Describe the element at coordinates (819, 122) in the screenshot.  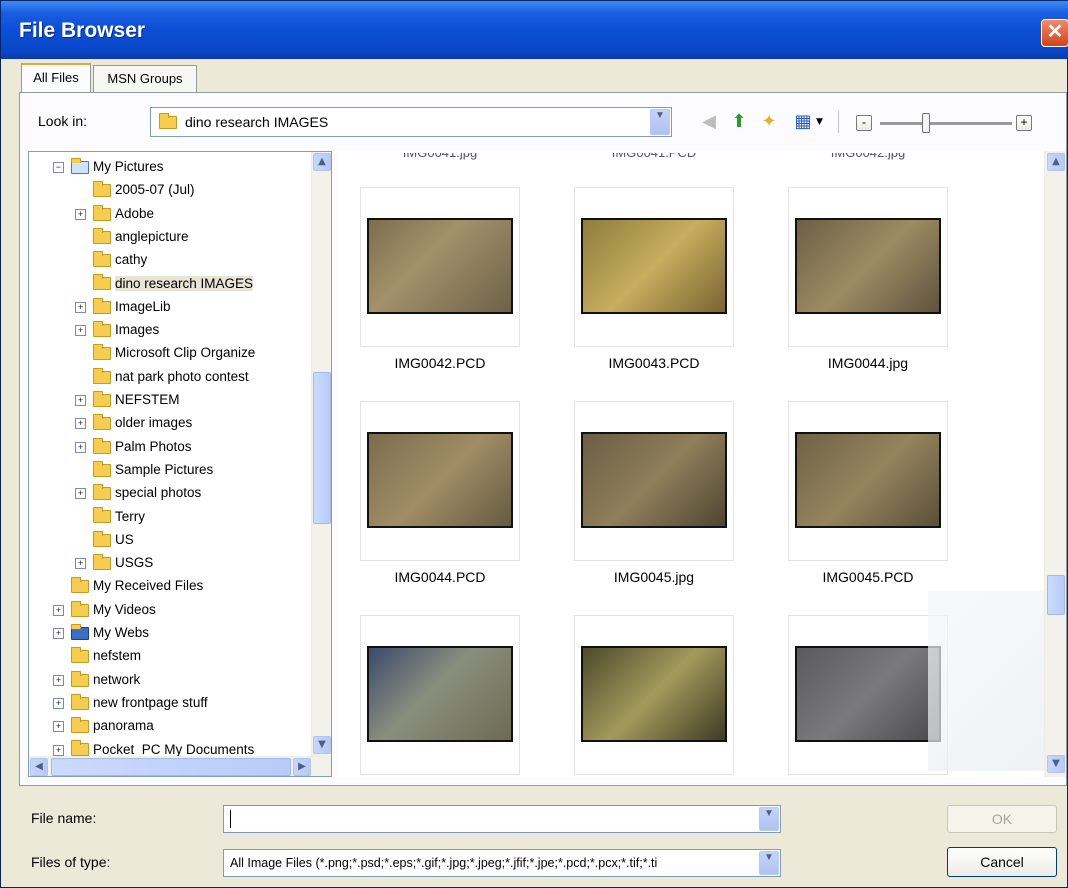
I see `views-dropdown-icon: ▼` at that location.